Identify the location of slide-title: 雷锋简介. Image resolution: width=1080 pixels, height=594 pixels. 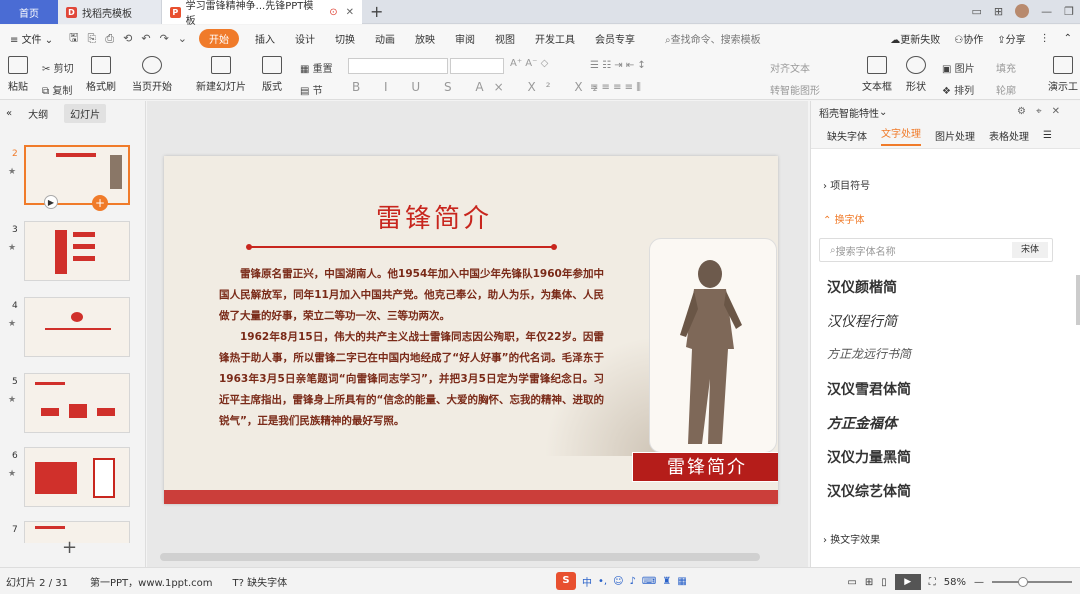
(434, 216).